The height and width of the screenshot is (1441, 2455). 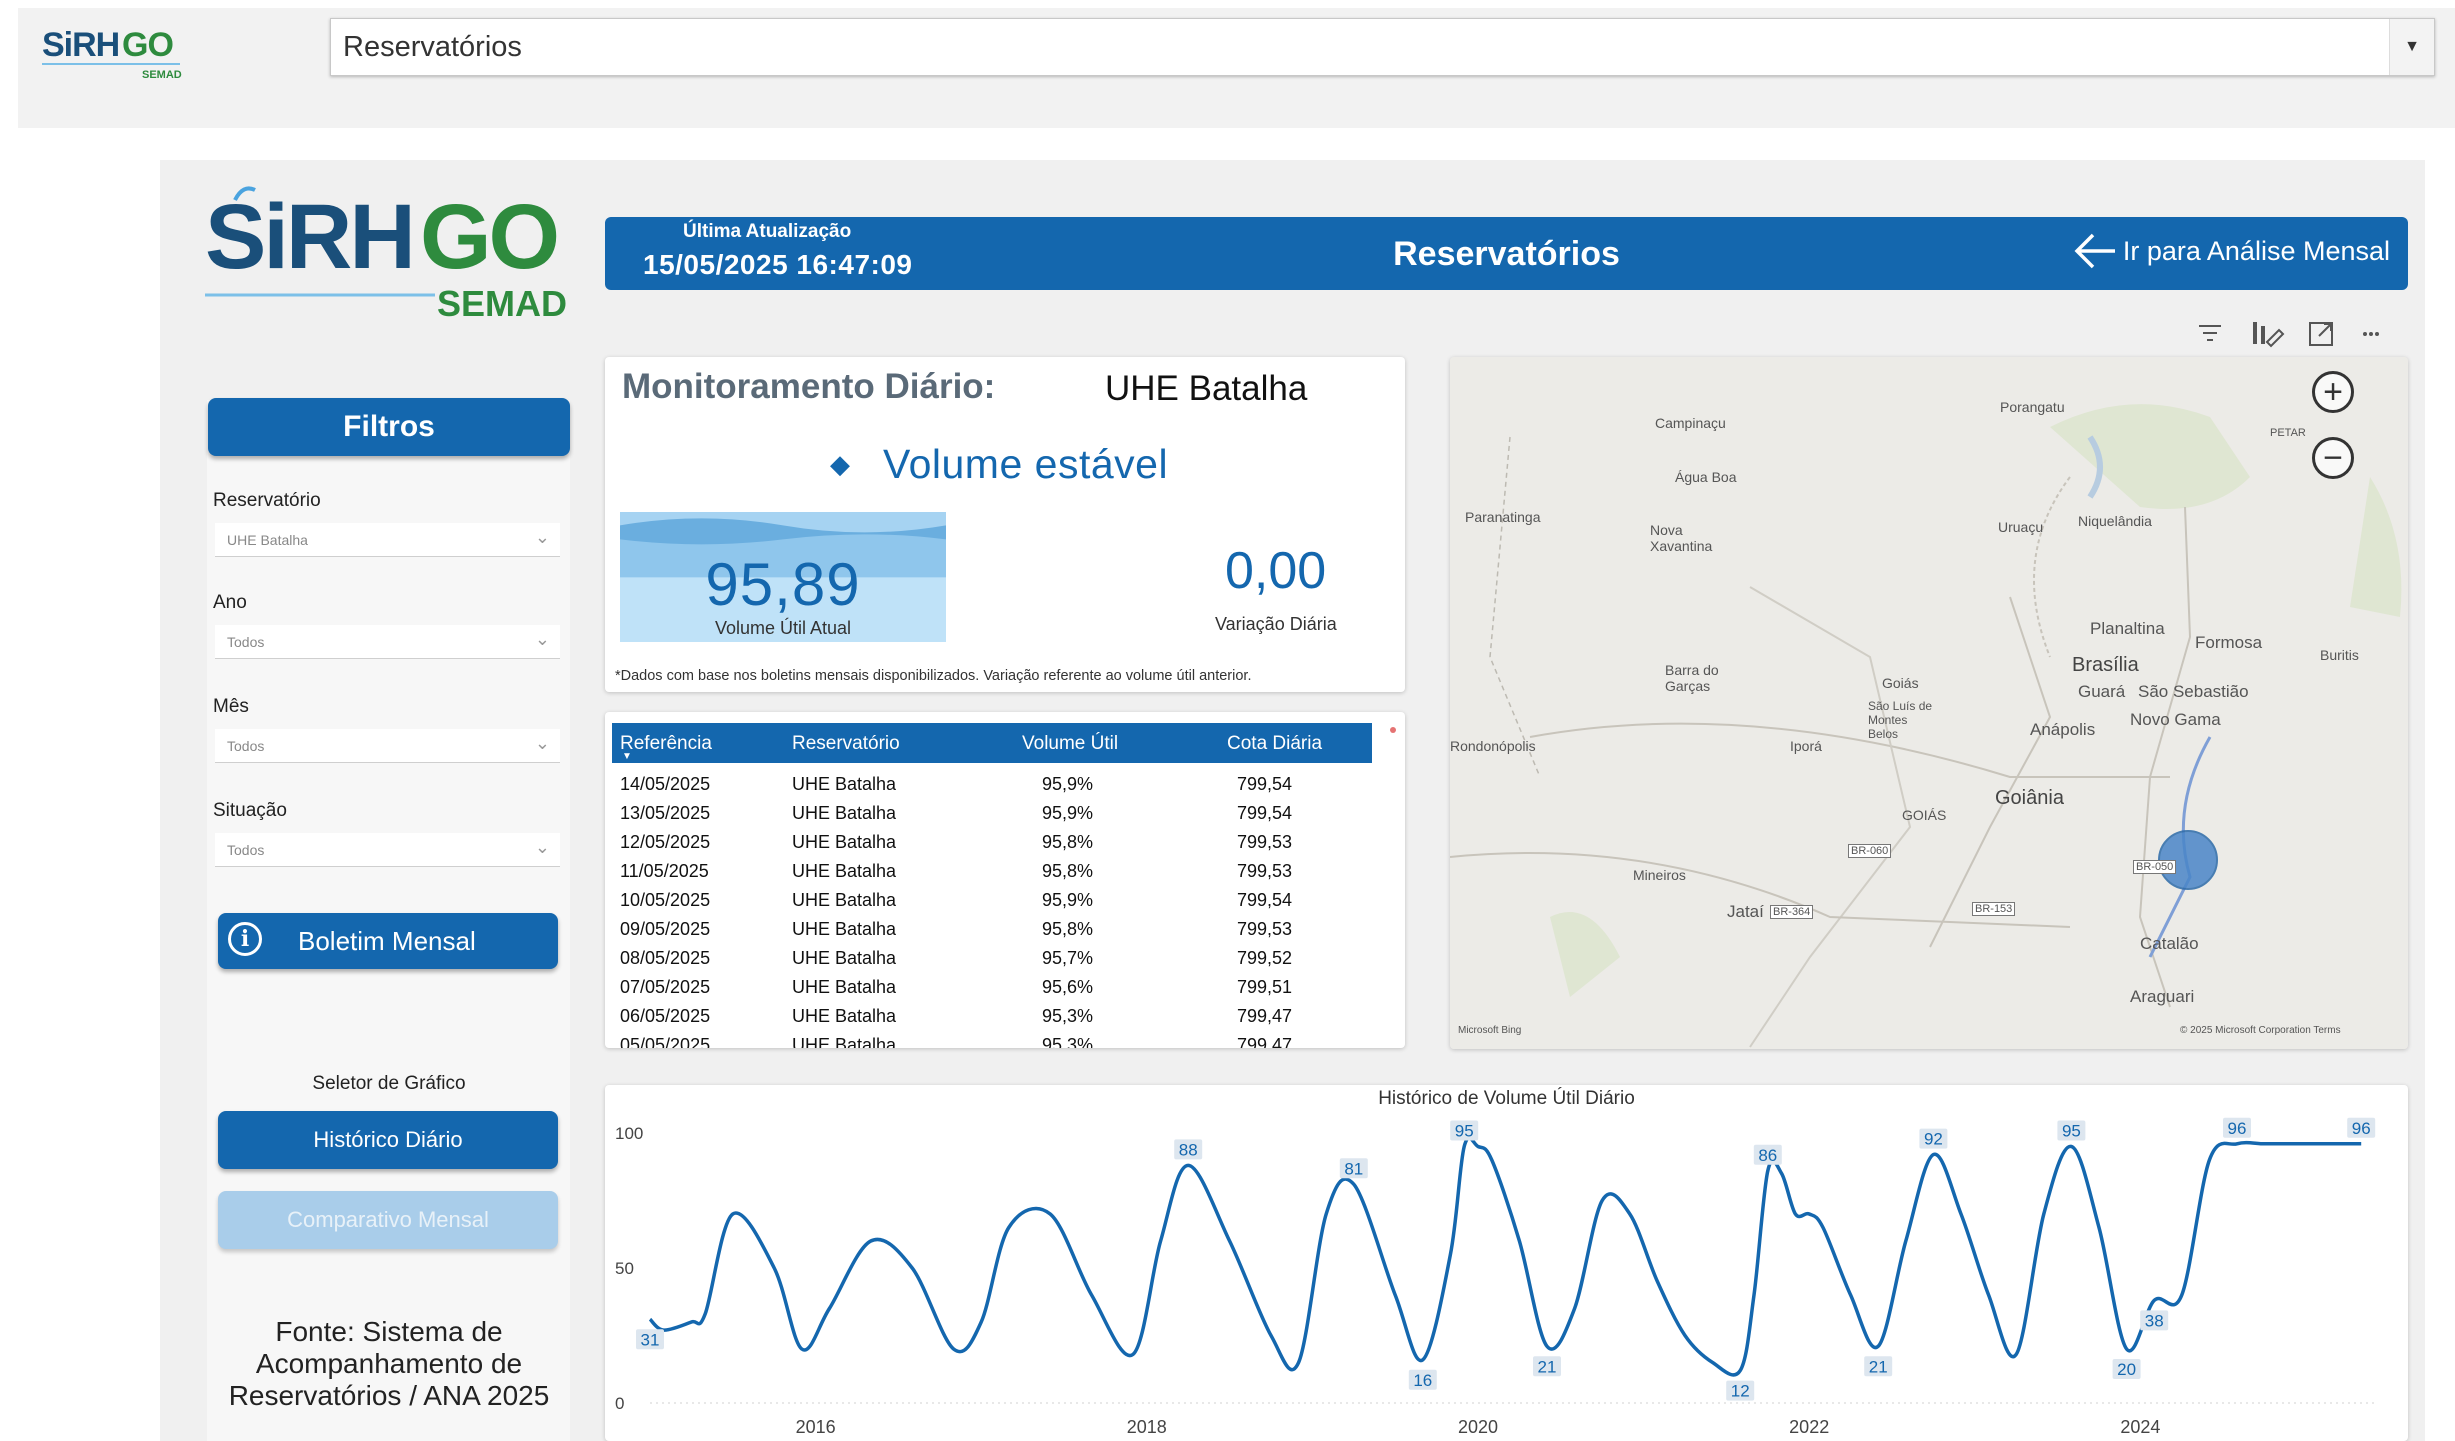 I want to click on map-label: Jataí, so click(x=1745, y=911).